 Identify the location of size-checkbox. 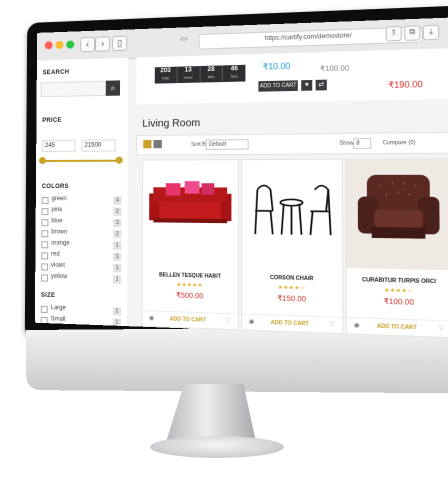
(44, 309).